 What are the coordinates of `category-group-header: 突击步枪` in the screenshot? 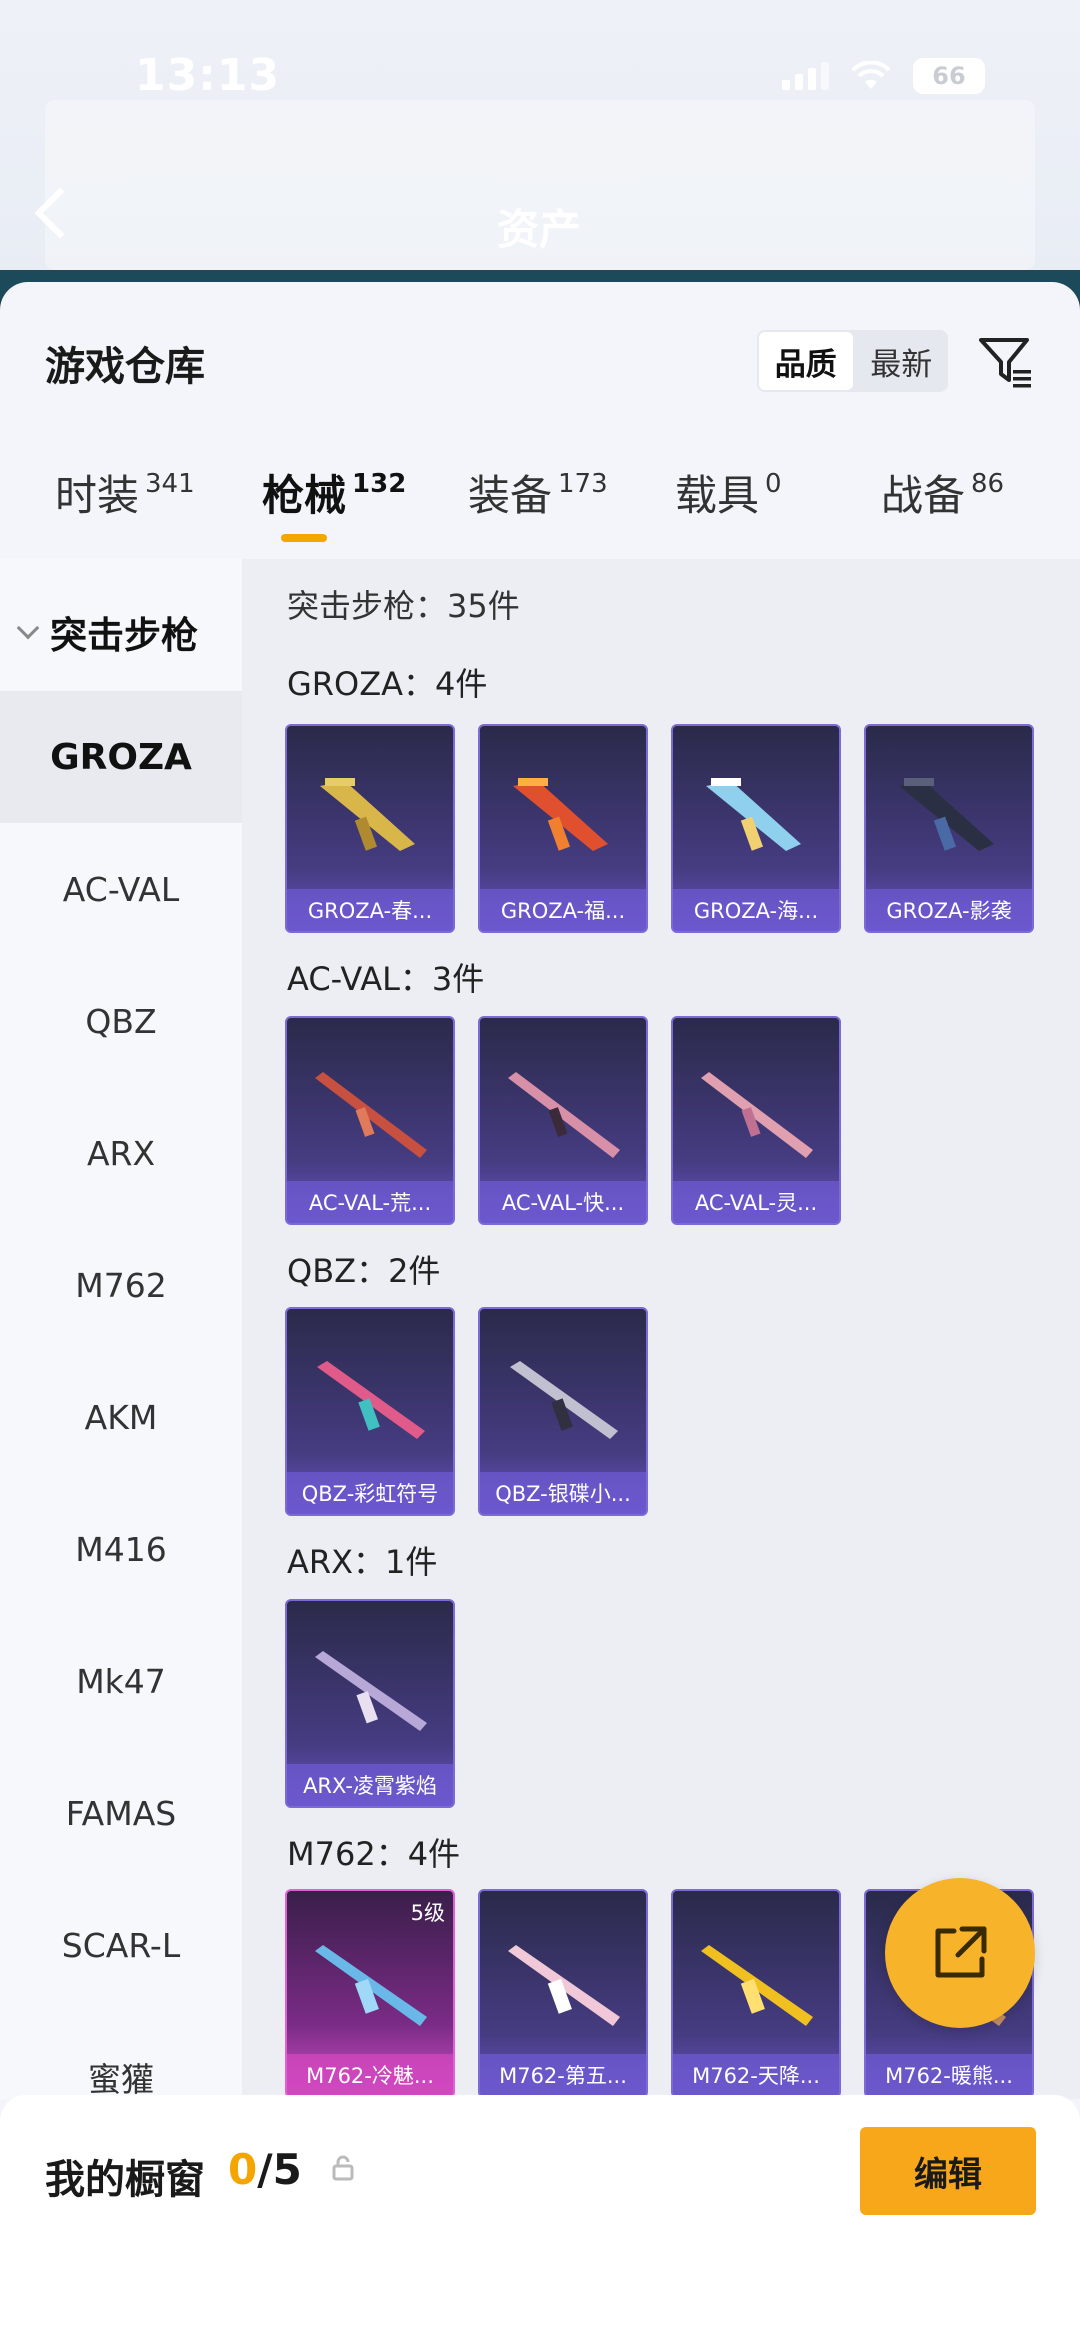 It's located at (107, 632).